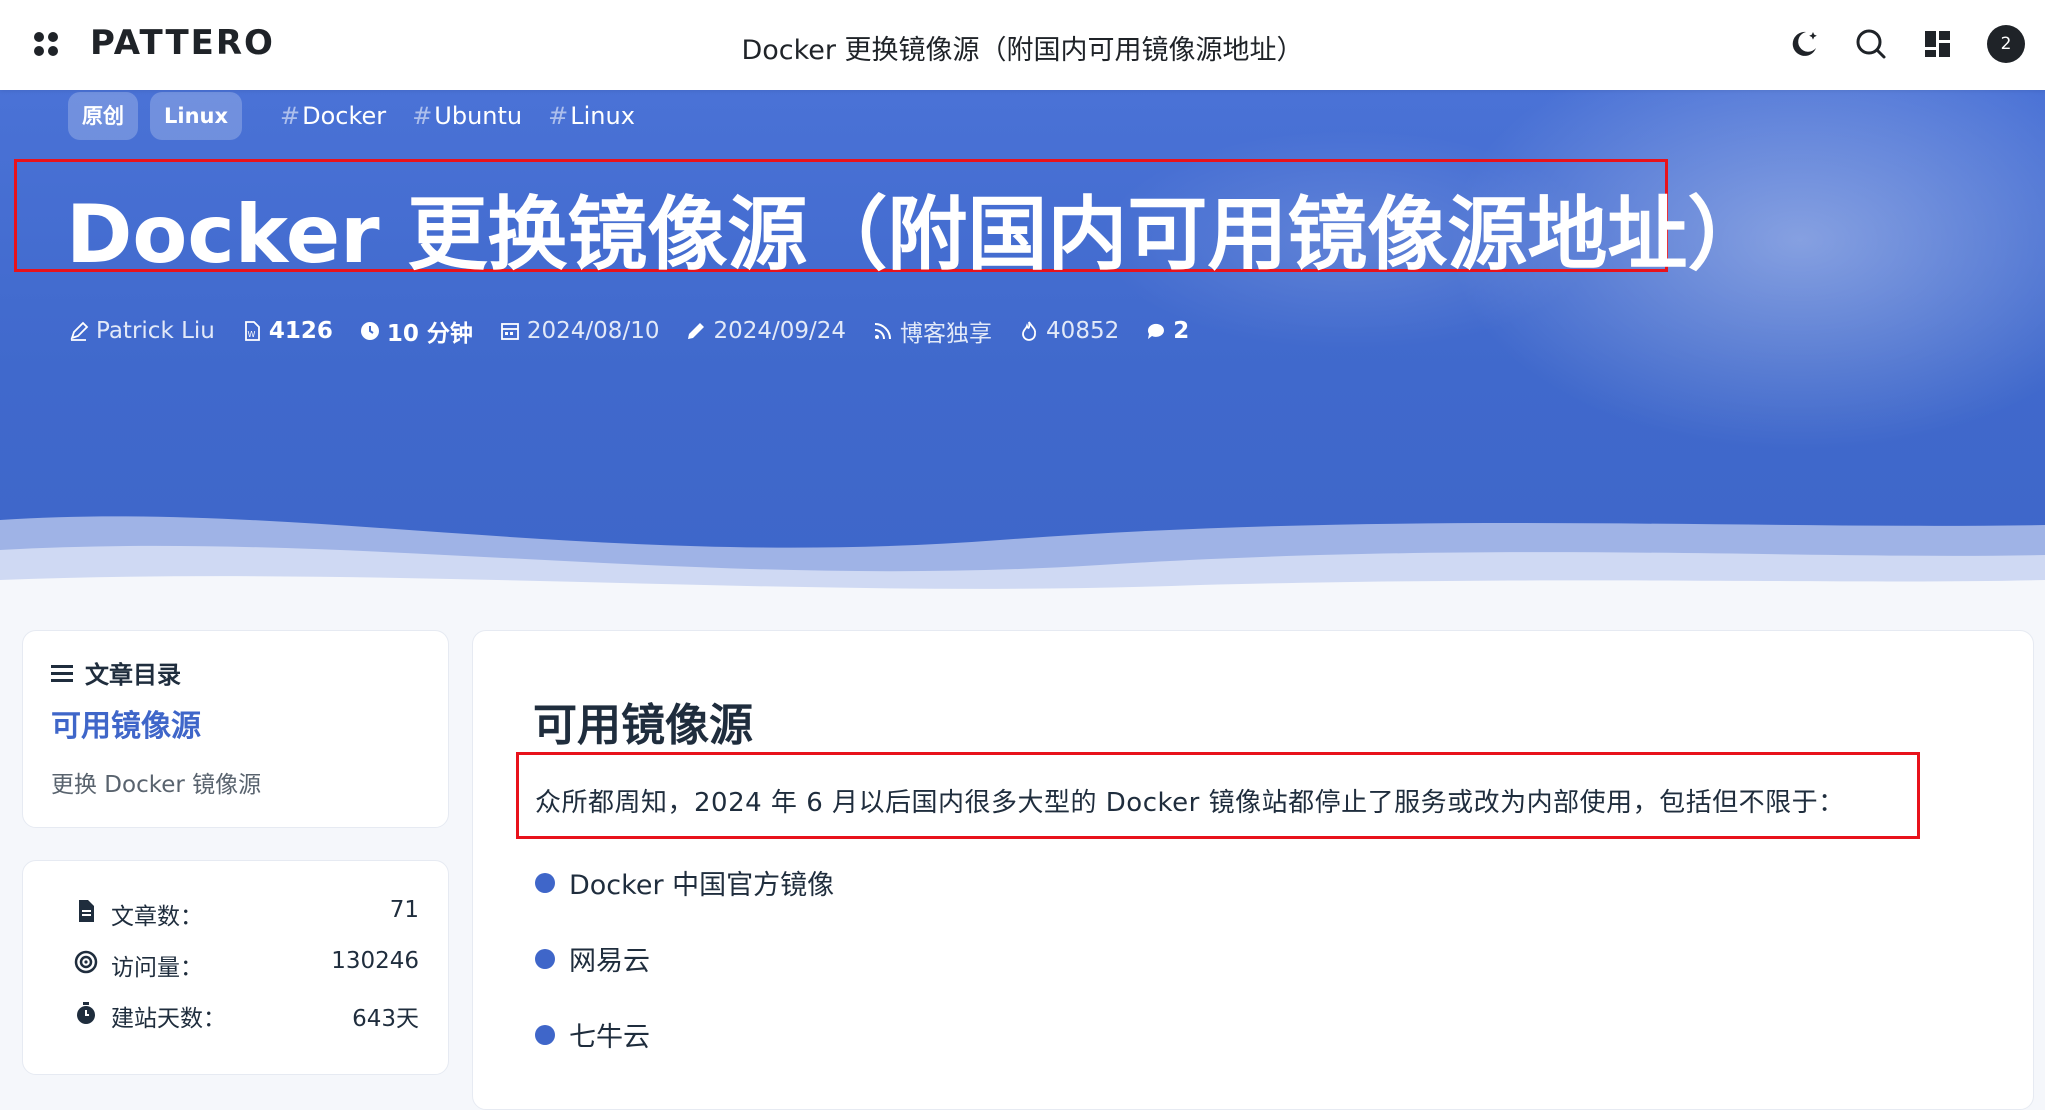  Describe the element at coordinates (1938, 44) in the screenshot. I see `dashboard-icon` at that location.